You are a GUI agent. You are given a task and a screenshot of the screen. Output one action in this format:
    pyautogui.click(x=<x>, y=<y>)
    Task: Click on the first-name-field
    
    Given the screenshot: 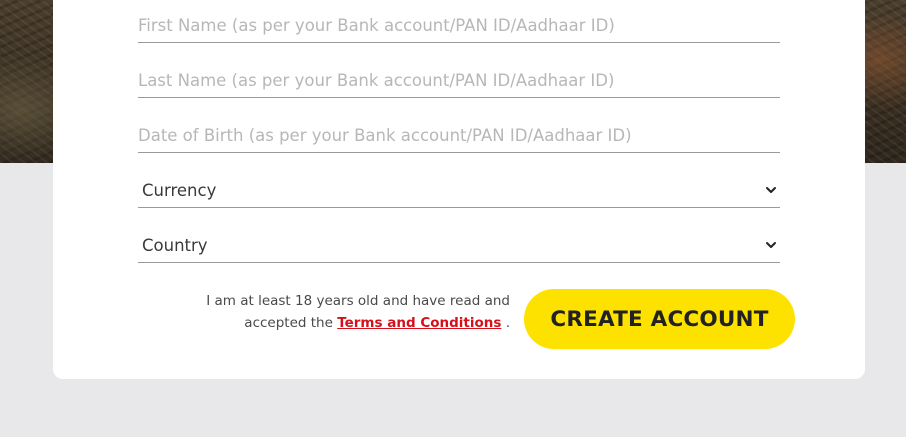 What is the action you would take?
    pyautogui.click(x=459, y=25)
    